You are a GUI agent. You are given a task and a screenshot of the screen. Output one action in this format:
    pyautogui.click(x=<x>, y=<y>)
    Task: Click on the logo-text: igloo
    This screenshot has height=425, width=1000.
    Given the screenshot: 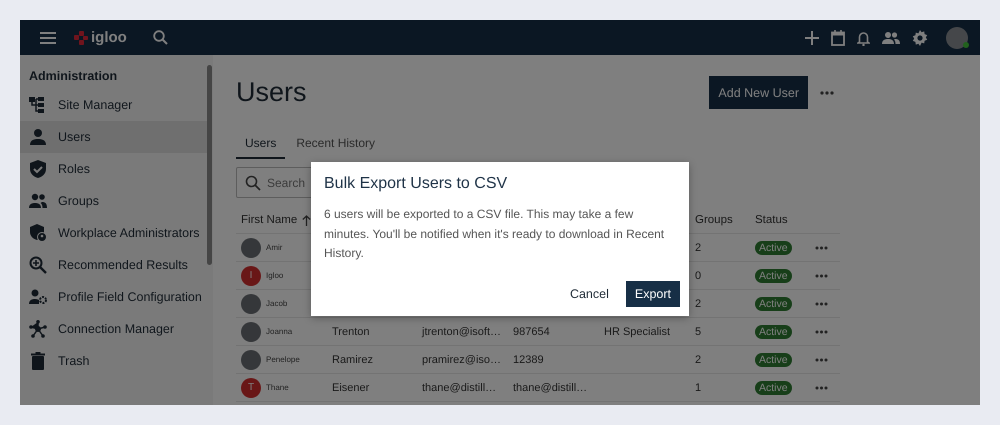 What is the action you would take?
    pyautogui.click(x=109, y=37)
    